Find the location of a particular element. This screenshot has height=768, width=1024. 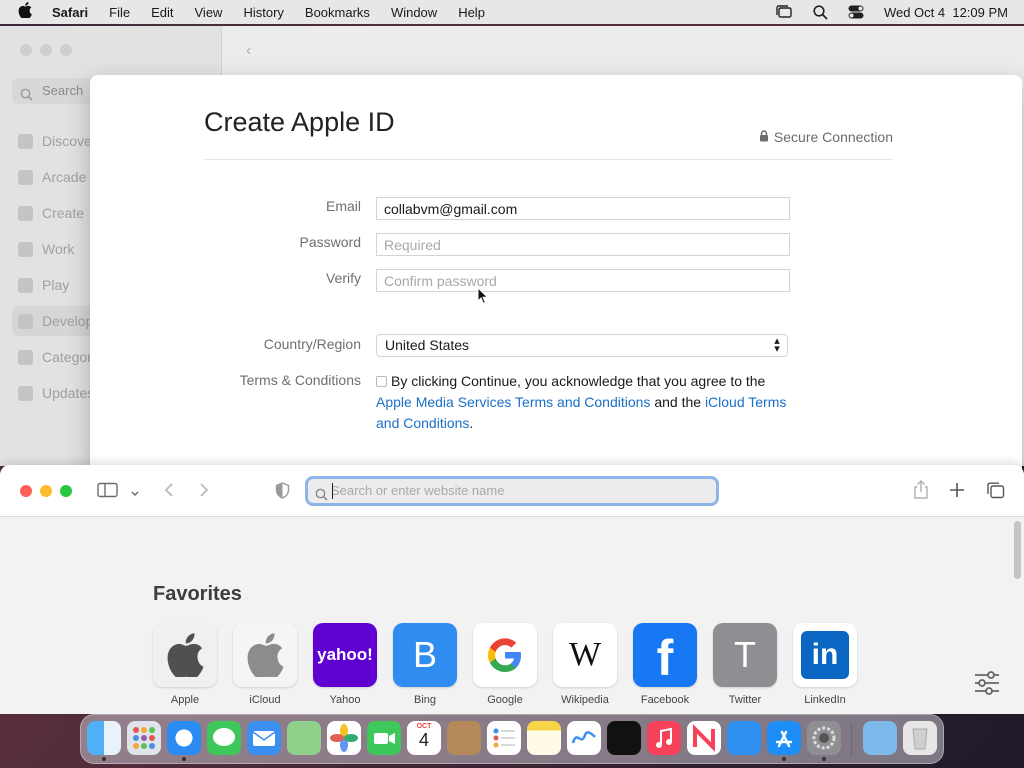

news-icon is located at coordinates (704, 738).